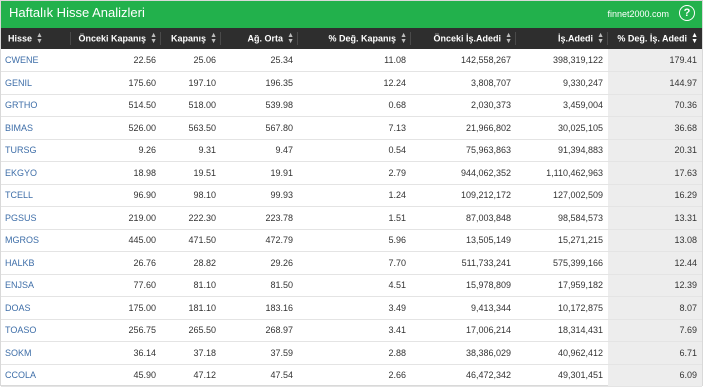 This screenshot has width=703, height=387. I want to click on stock-symbol-link: BIMAS, so click(36, 128).